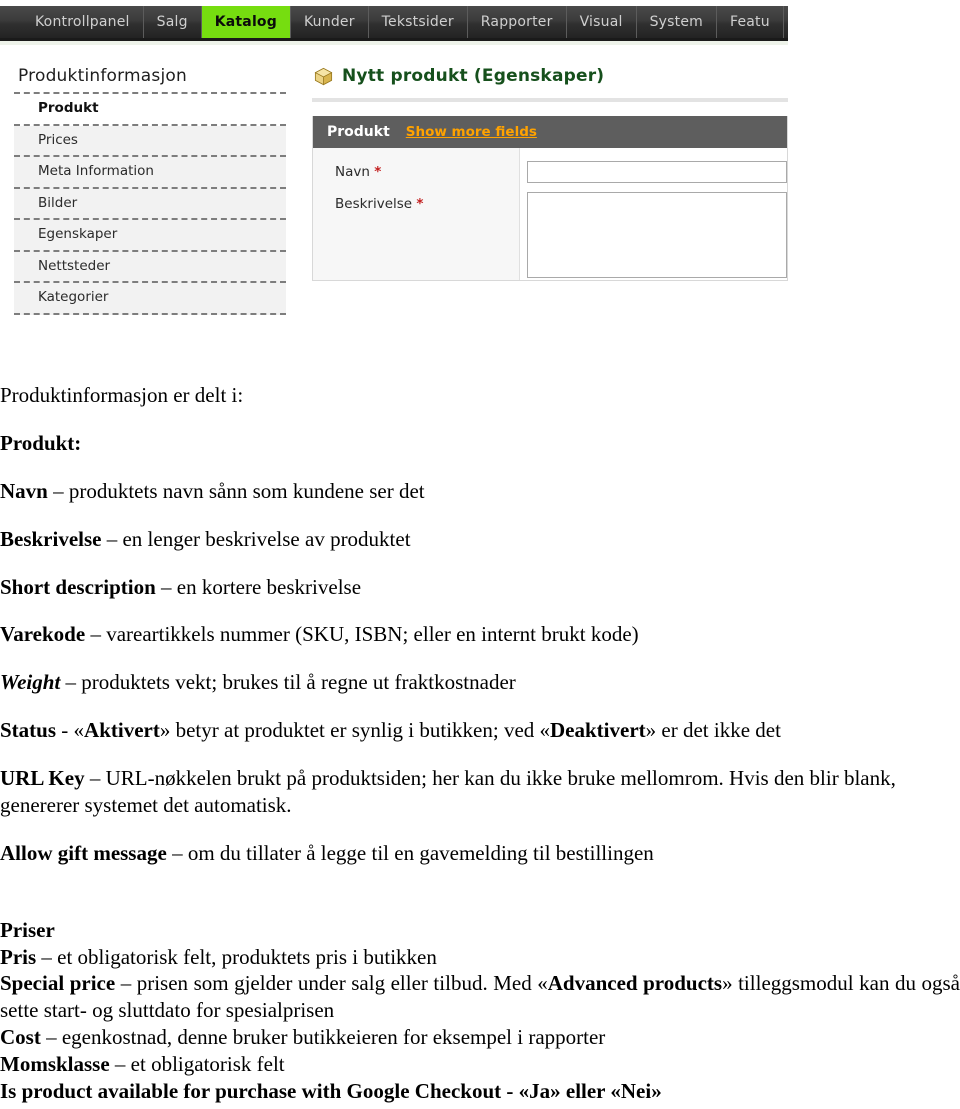  Describe the element at coordinates (427, 204) in the screenshot. I see `beskrivelse-label: Beskrivelse *` at that location.